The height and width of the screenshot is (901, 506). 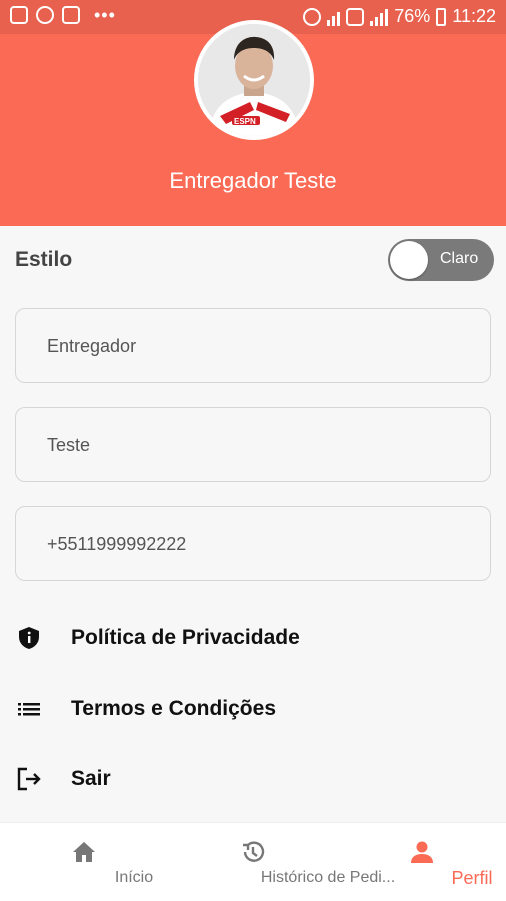 What do you see at coordinates (92, 346) in the screenshot?
I see `first-name-value: Entregador` at bounding box center [92, 346].